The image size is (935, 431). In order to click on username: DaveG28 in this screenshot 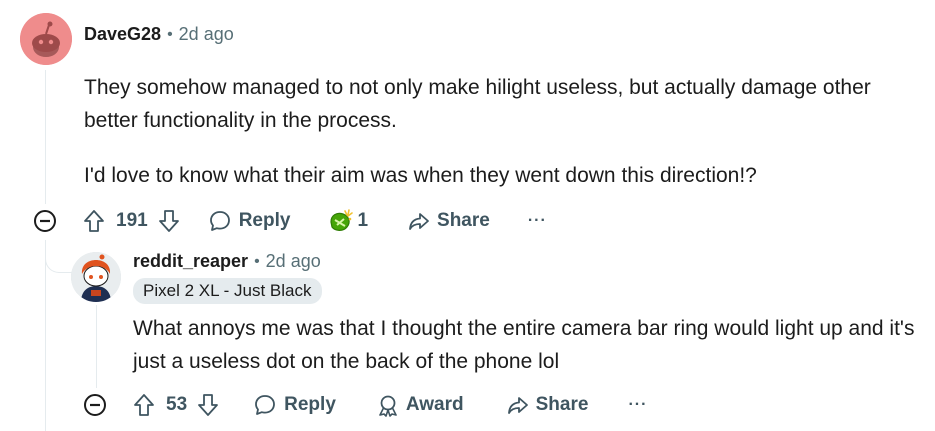, I will do `click(122, 34)`.